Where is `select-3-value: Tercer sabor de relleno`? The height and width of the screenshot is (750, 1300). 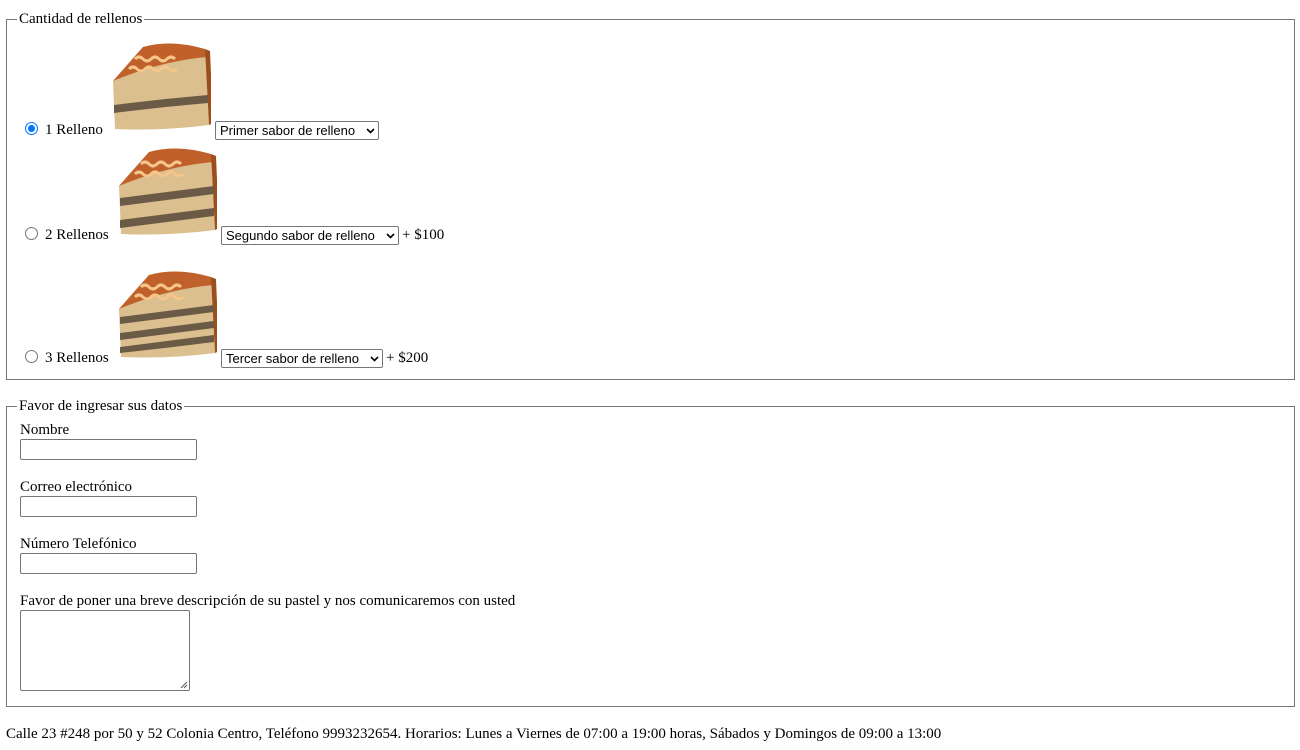 select-3-value: Tercer sabor de relleno is located at coordinates (292, 358).